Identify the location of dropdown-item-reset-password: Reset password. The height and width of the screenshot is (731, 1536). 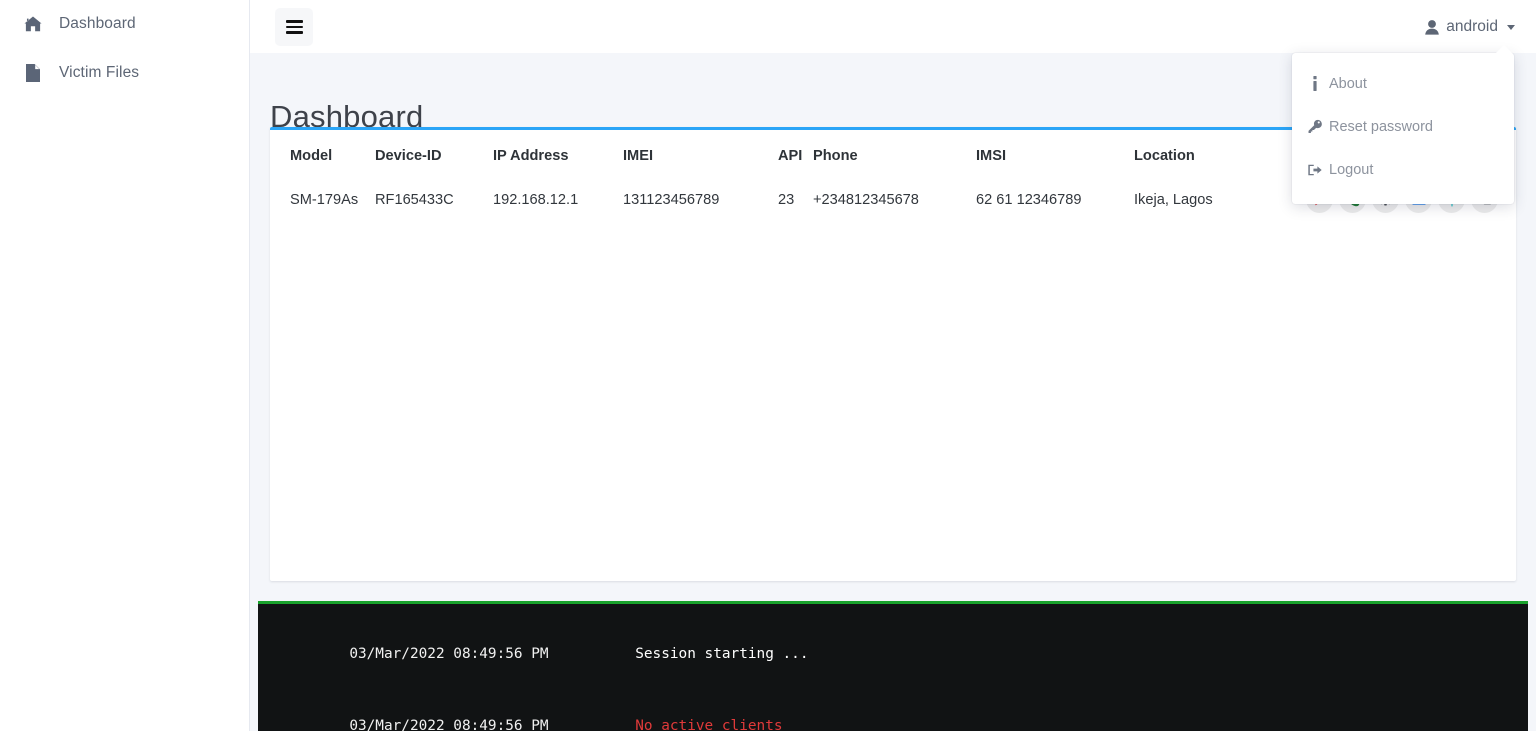
(1403, 126).